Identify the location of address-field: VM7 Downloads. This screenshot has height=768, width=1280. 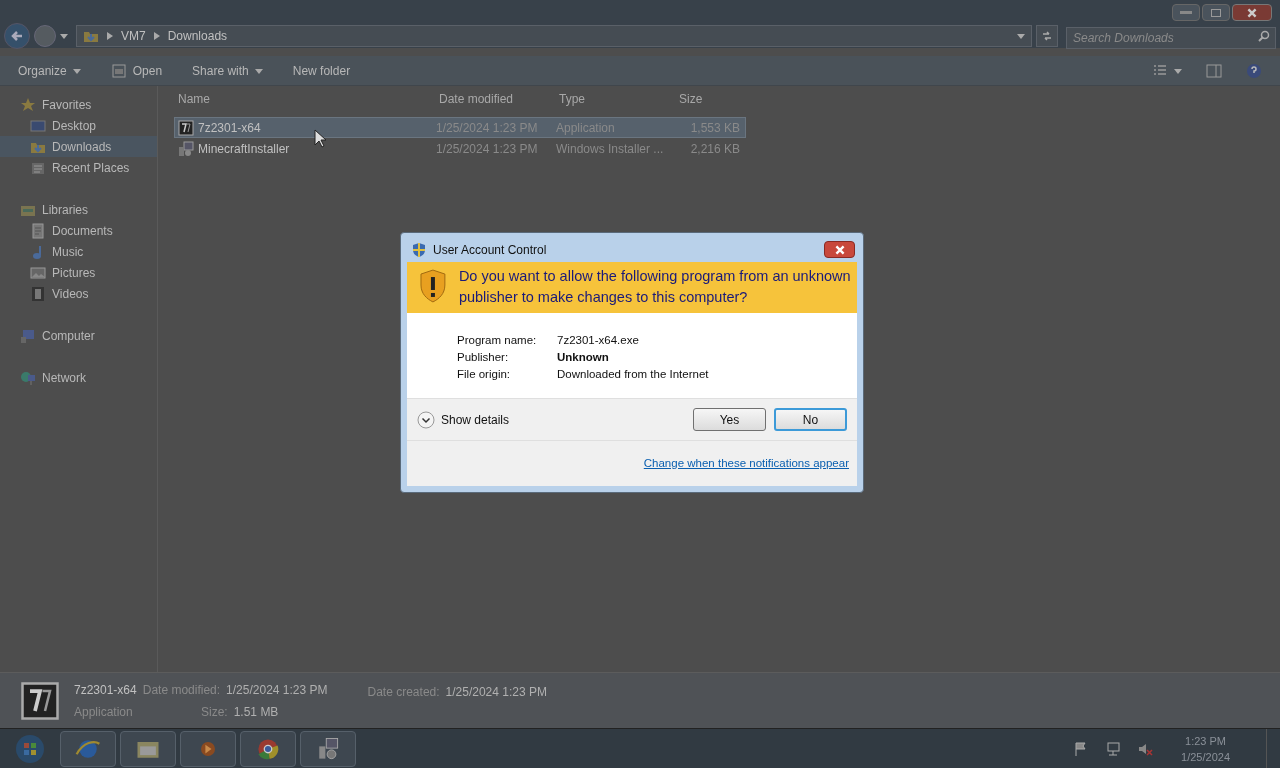
(554, 36).